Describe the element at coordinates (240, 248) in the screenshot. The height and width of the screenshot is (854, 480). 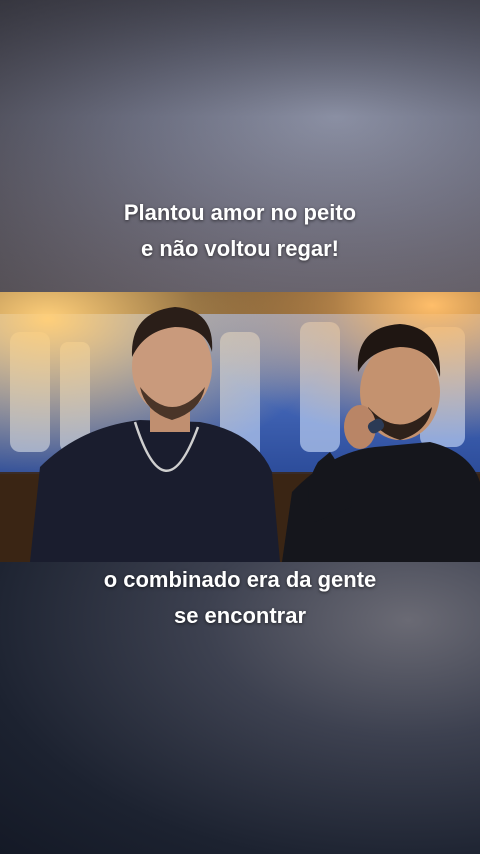
I see `lyric-line: e não voltou regar!` at that location.